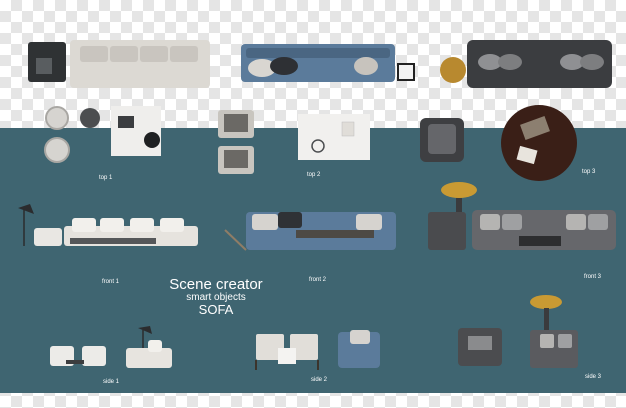  I want to click on front3-gray-sofa, so click(522, 216).